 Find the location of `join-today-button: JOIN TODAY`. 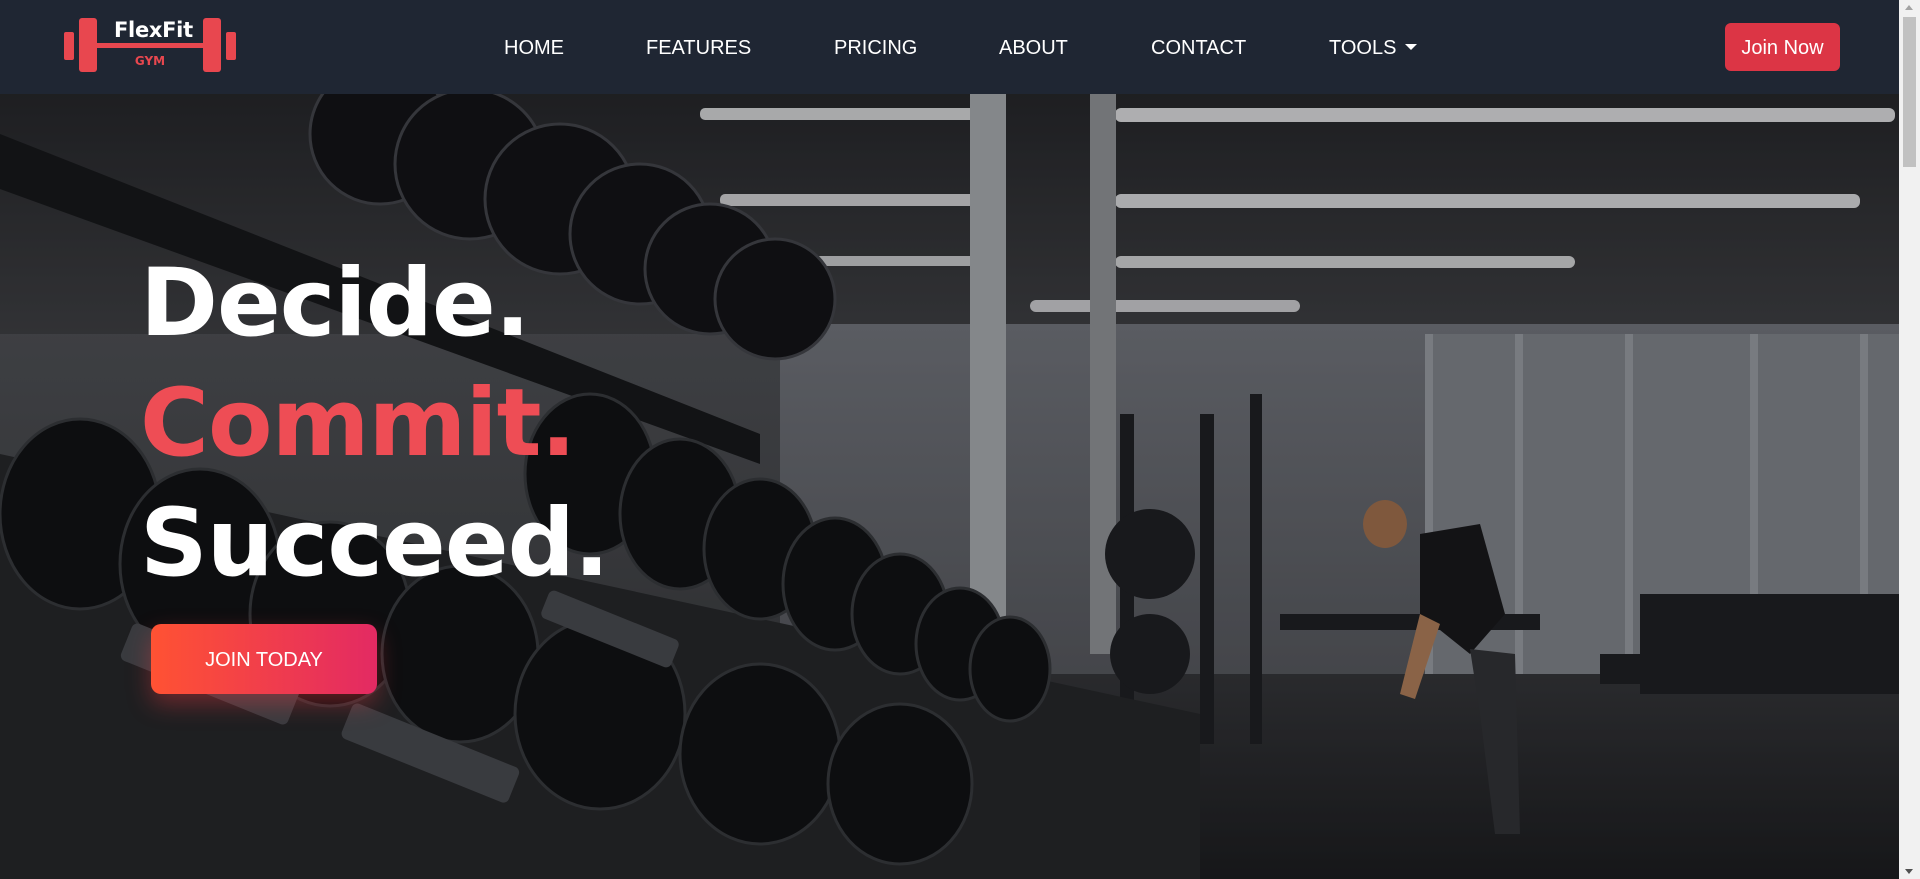

join-today-button: JOIN TODAY is located at coordinates (264, 659).